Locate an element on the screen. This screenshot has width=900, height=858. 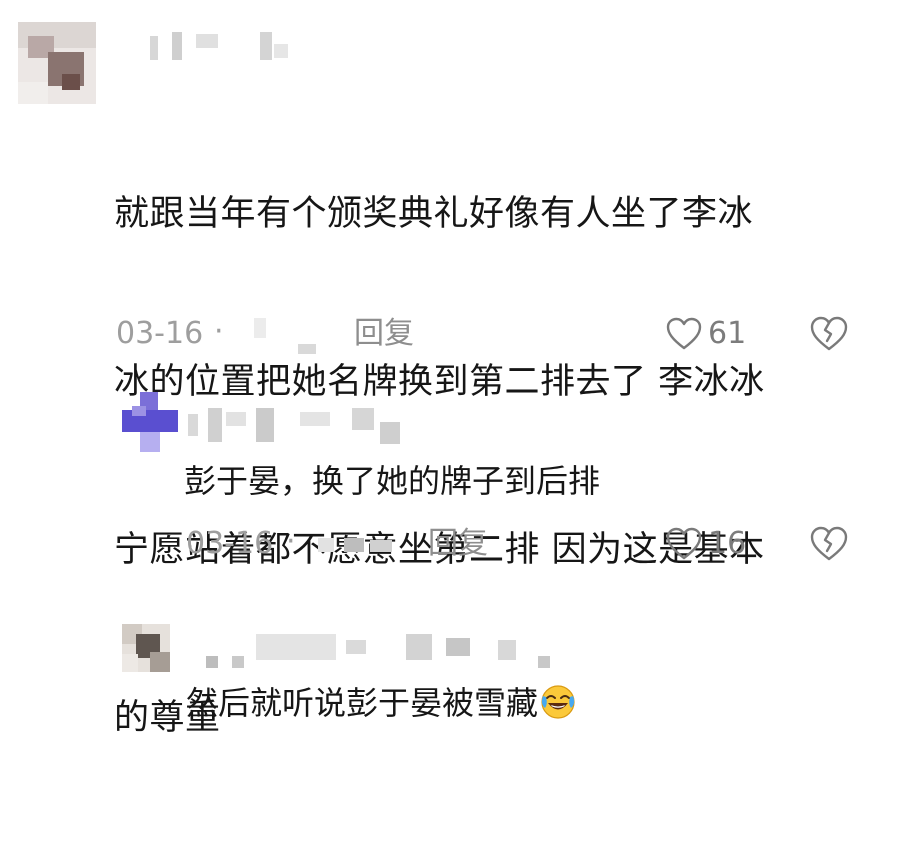
like-button: 16 is located at coordinates (706, 544).